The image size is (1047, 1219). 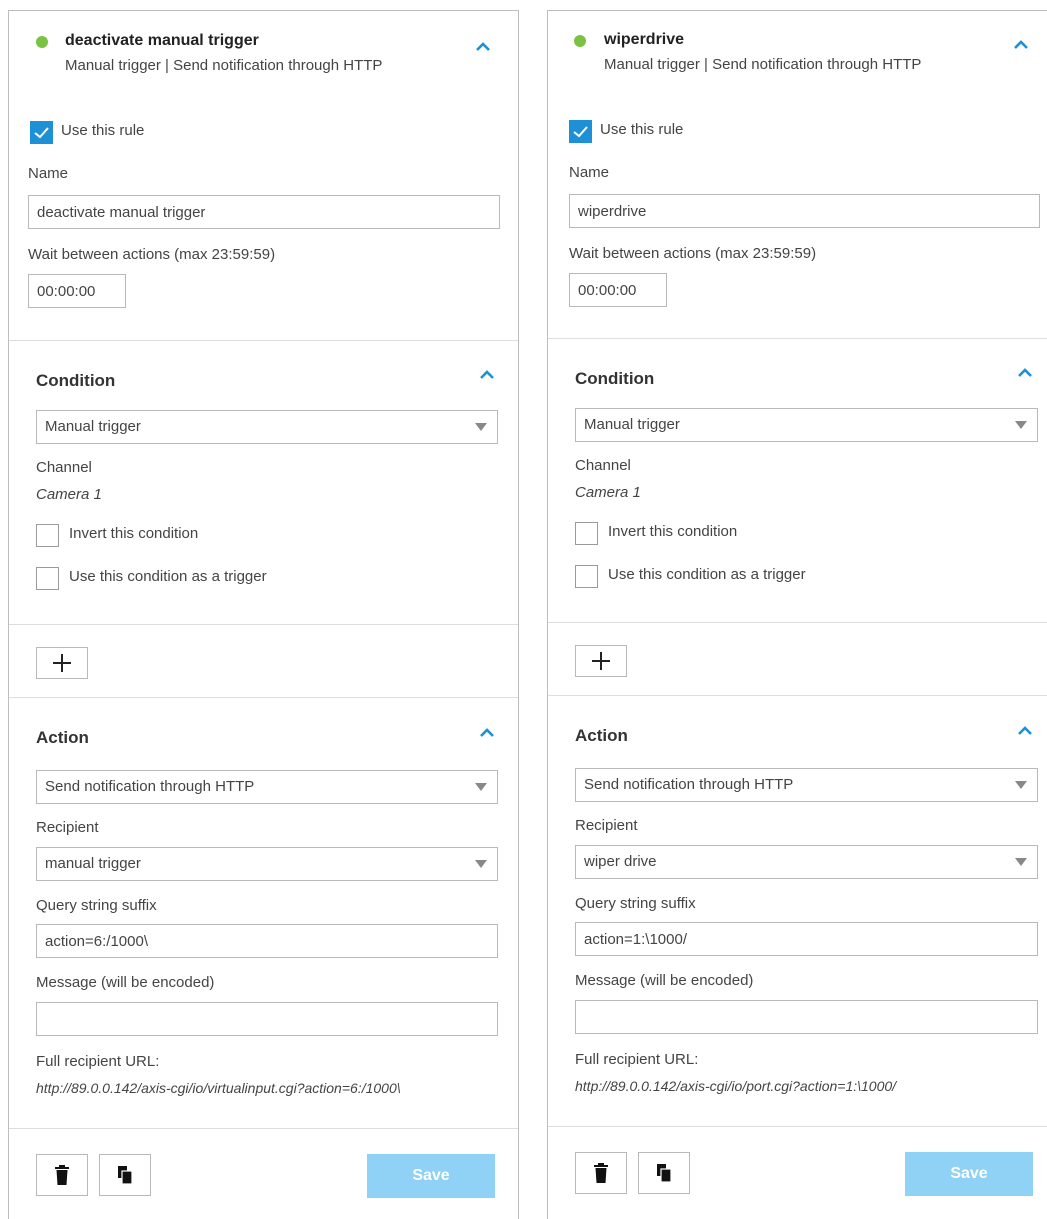 What do you see at coordinates (162, 40) in the screenshot?
I see `rule-title: deactivate manual trigger` at bounding box center [162, 40].